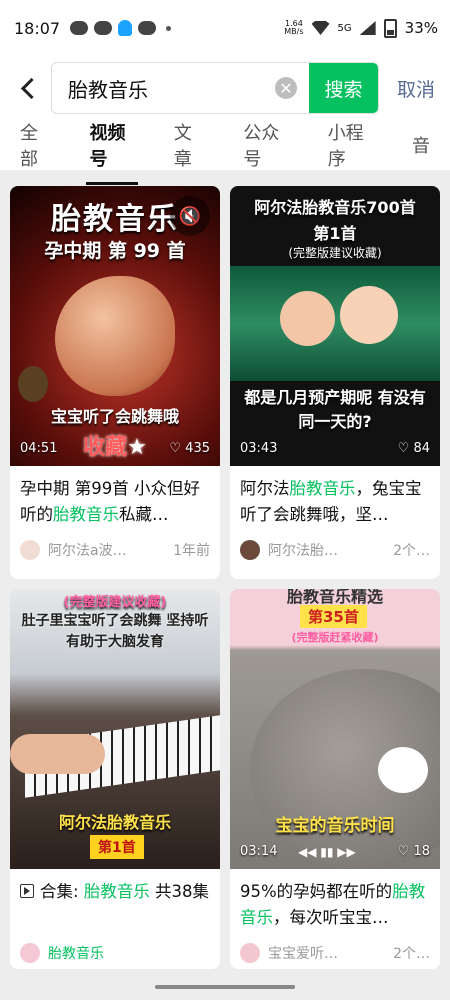 The width and height of the screenshot is (450, 1000). I want to click on card-meta: 胎教音乐, so click(115, 947).